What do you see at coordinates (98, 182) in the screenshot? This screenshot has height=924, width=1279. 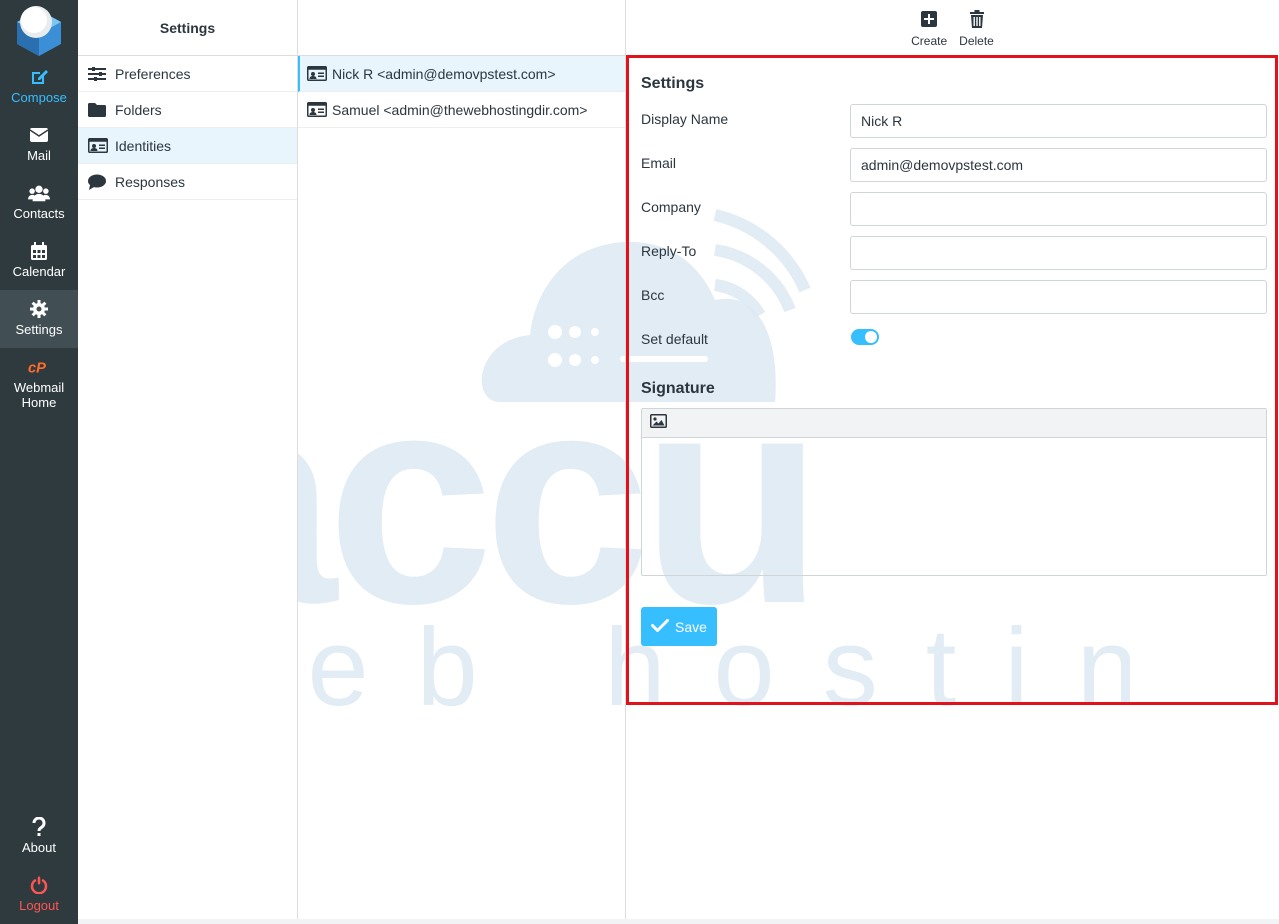 I see `comment-icon` at bounding box center [98, 182].